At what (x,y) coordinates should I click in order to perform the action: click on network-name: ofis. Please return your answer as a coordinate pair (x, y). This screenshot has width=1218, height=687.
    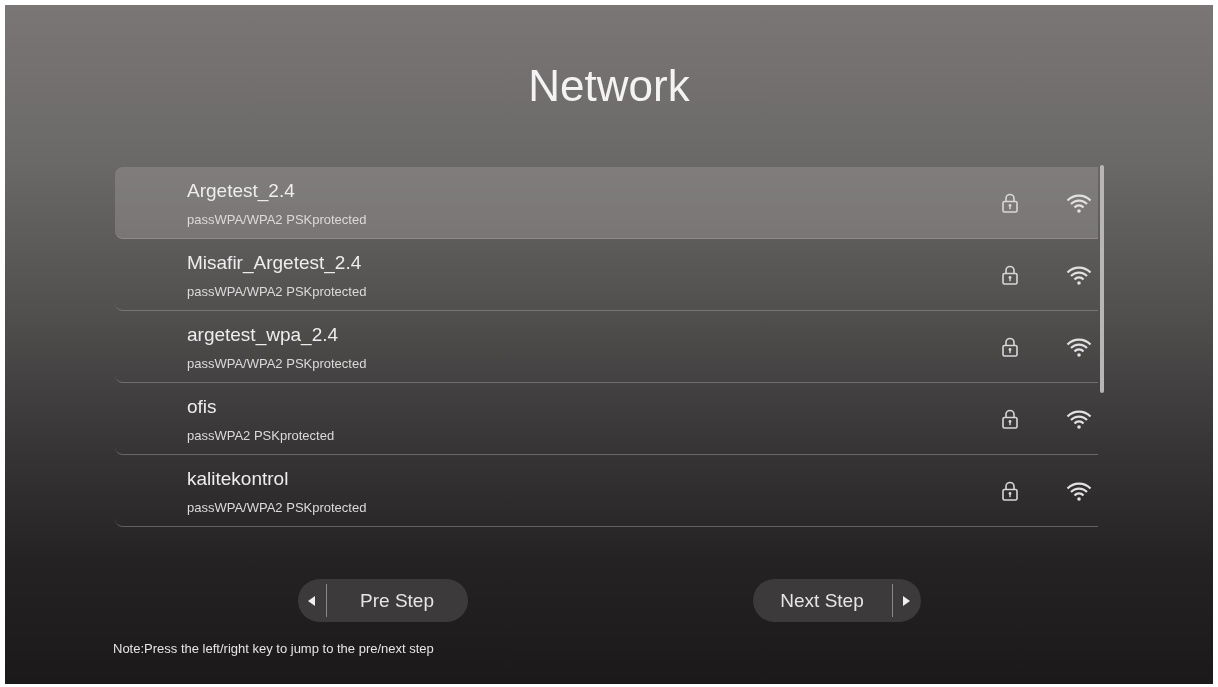
    Looking at the image, I should click on (202, 406).